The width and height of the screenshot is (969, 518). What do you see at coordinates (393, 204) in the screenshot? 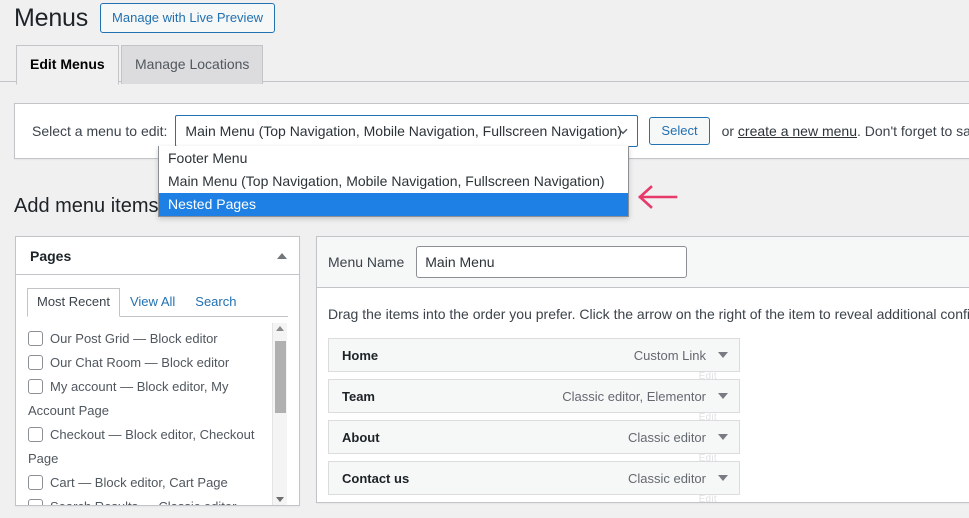
I see `dropdown-option-nested-pages: Nested Pages` at bounding box center [393, 204].